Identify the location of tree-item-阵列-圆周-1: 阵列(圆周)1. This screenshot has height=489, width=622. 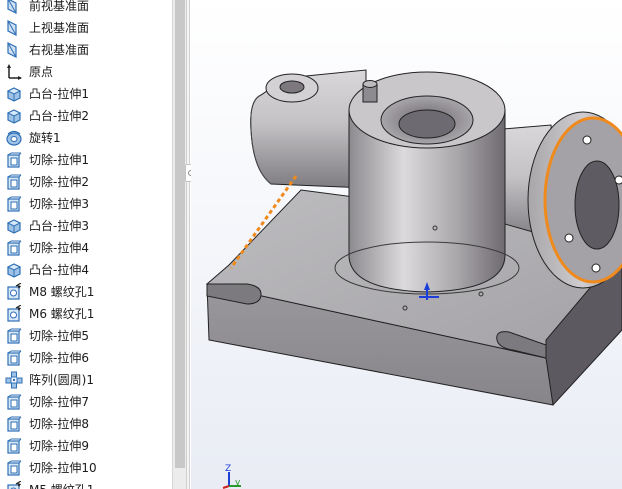
(88, 380).